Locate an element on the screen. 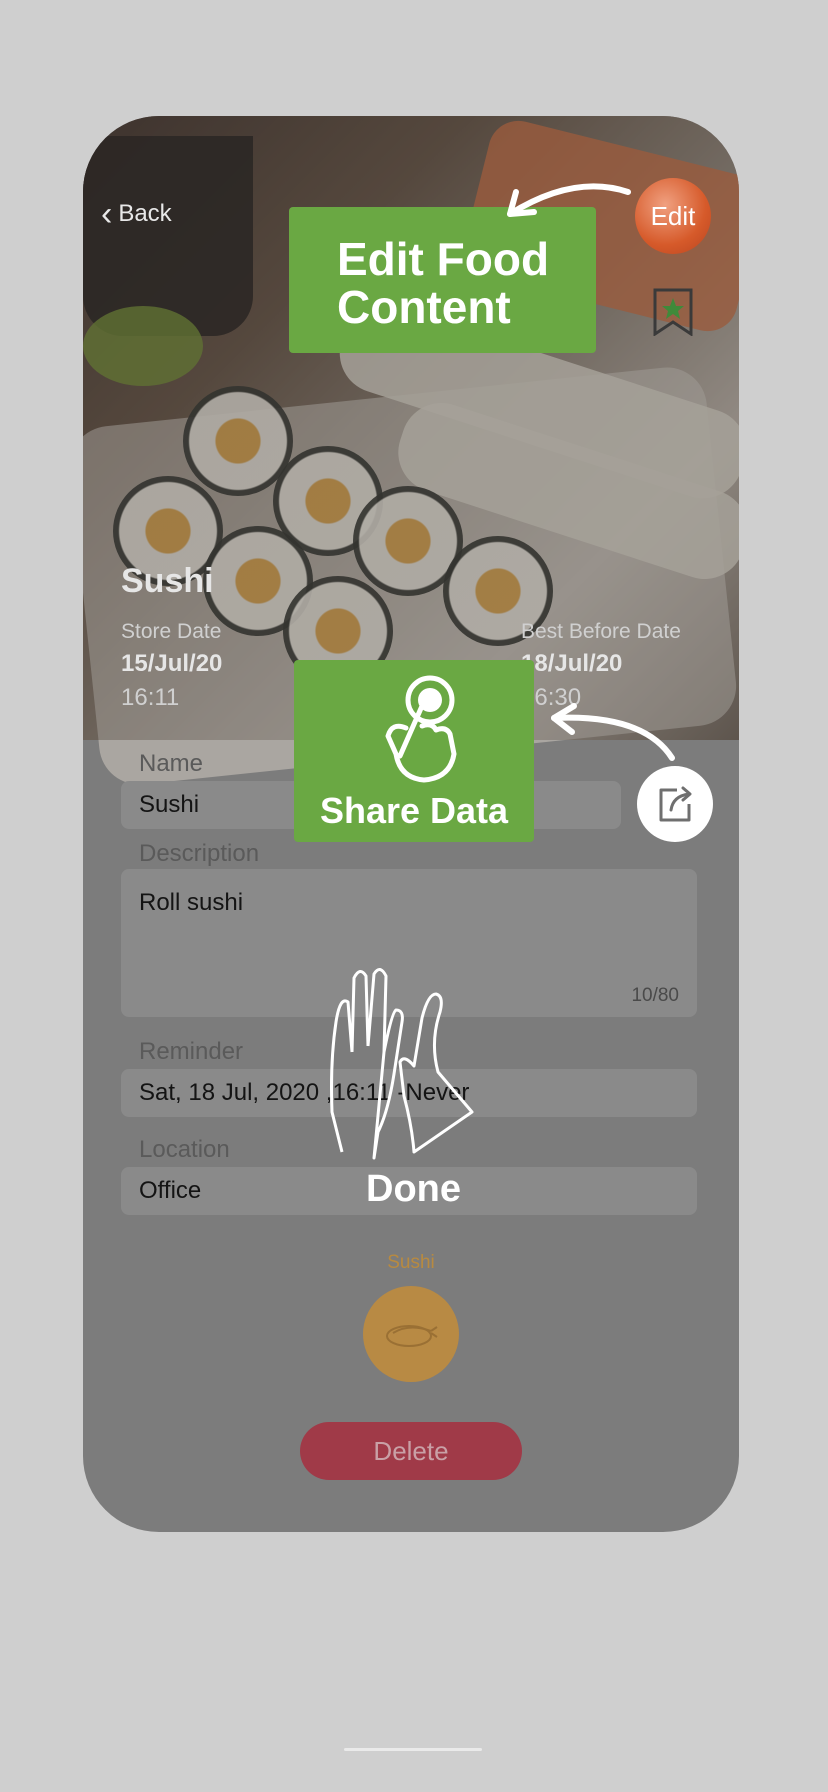 This screenshot has width=828, height=1792. share-button is located at coordinates (675, 804).